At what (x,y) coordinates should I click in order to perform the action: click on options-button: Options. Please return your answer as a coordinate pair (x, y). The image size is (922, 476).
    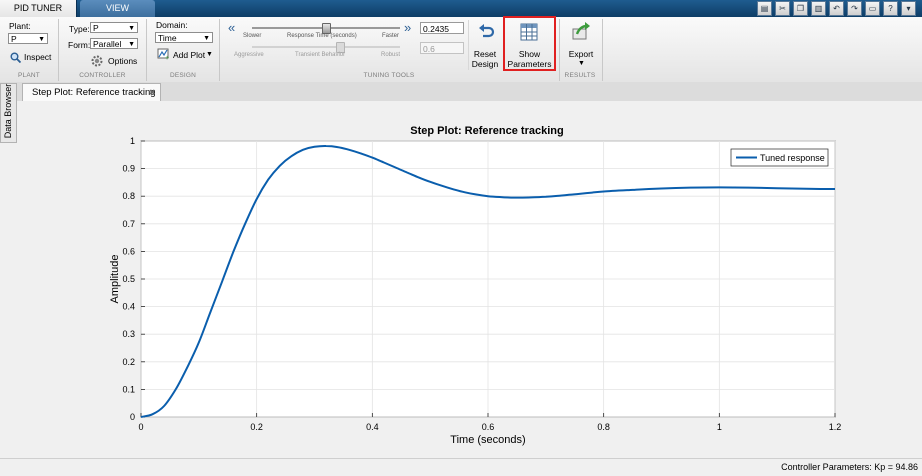
    Looking at the image, I should click on (116, 61).